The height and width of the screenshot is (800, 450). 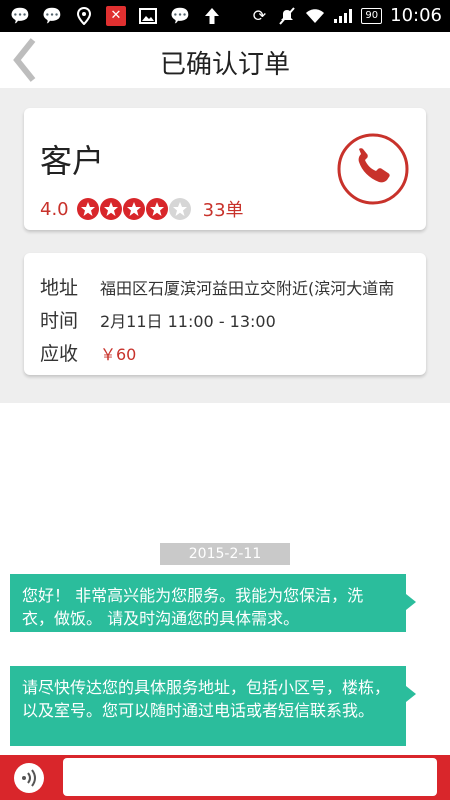 I want to click on page-title: 已确认订单, so click(x=224, y=65).